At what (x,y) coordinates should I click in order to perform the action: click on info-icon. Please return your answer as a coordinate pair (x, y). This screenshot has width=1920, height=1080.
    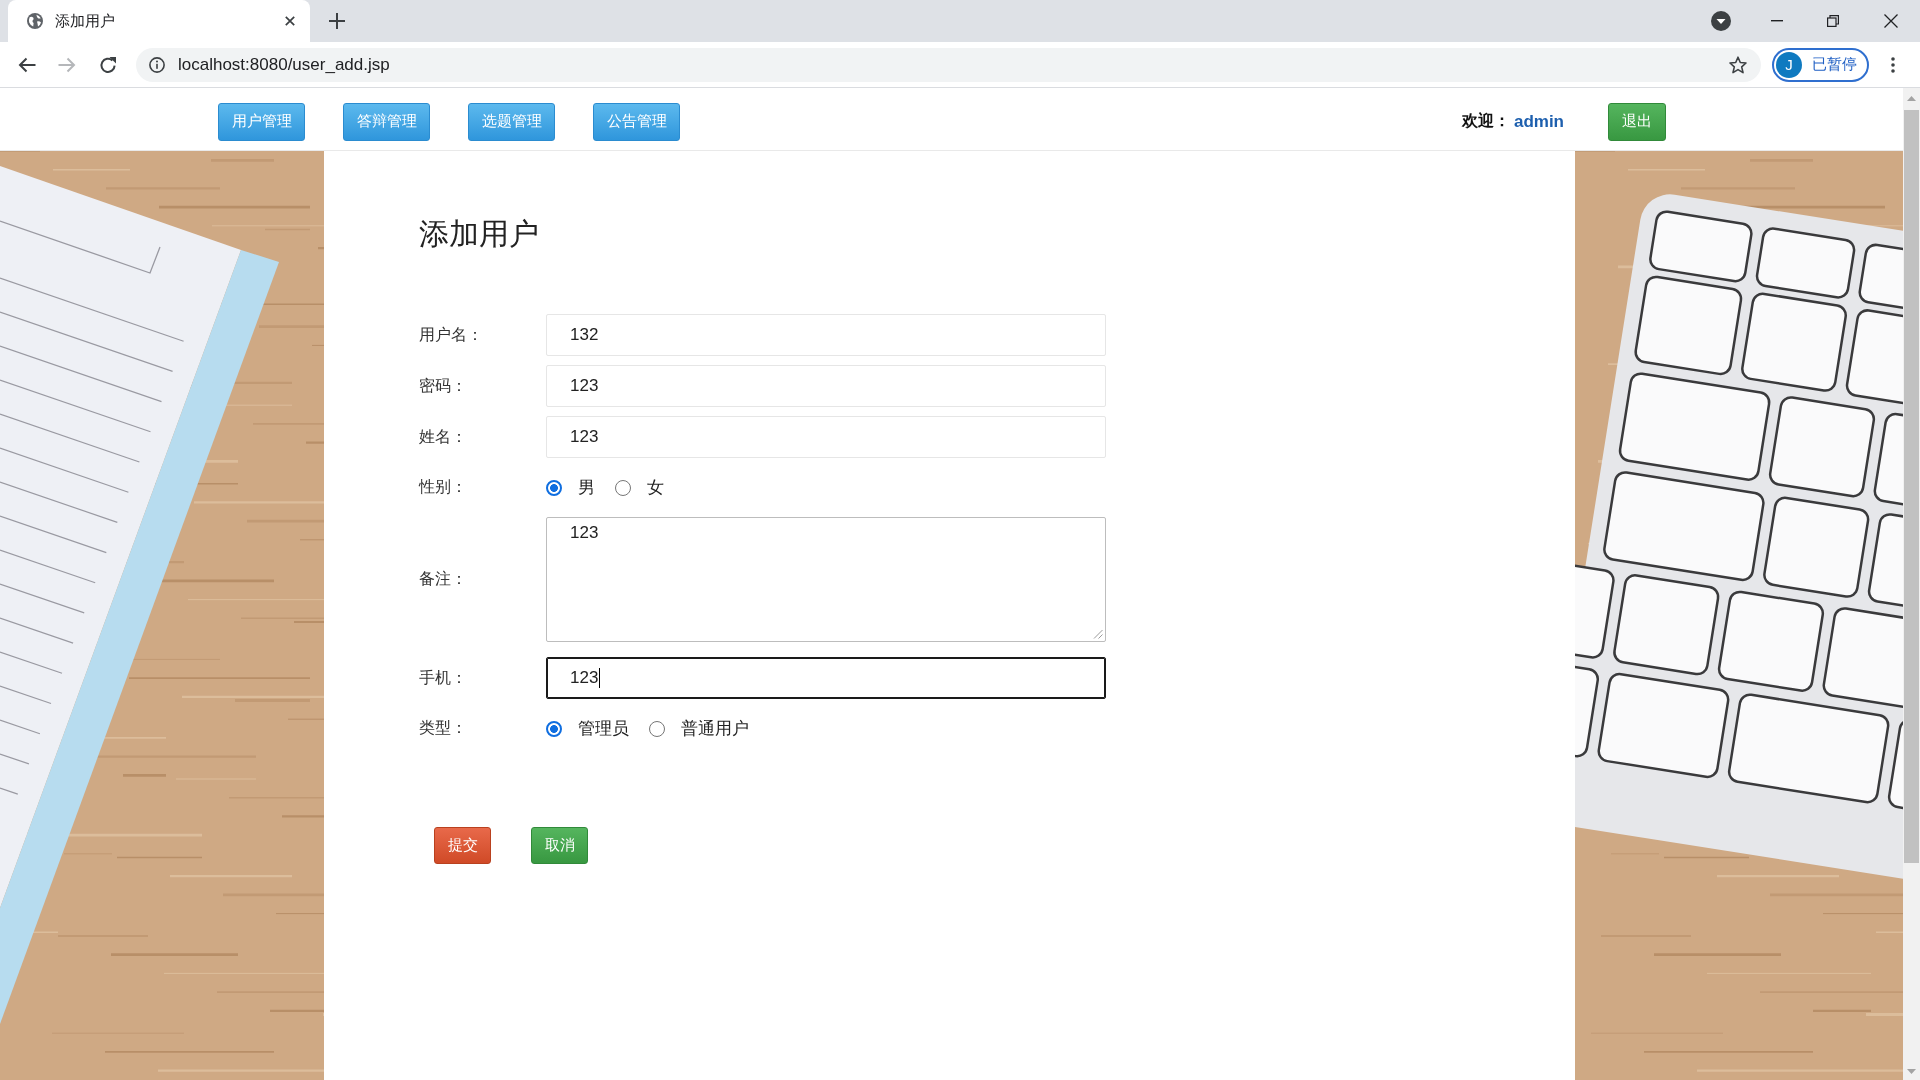
    Looking at the image, I should click on (157, 64).